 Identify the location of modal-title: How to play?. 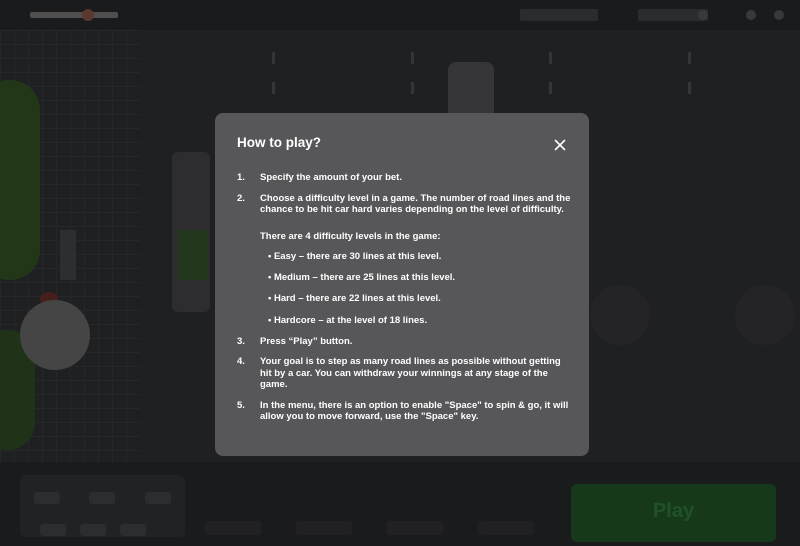
(279, 142).